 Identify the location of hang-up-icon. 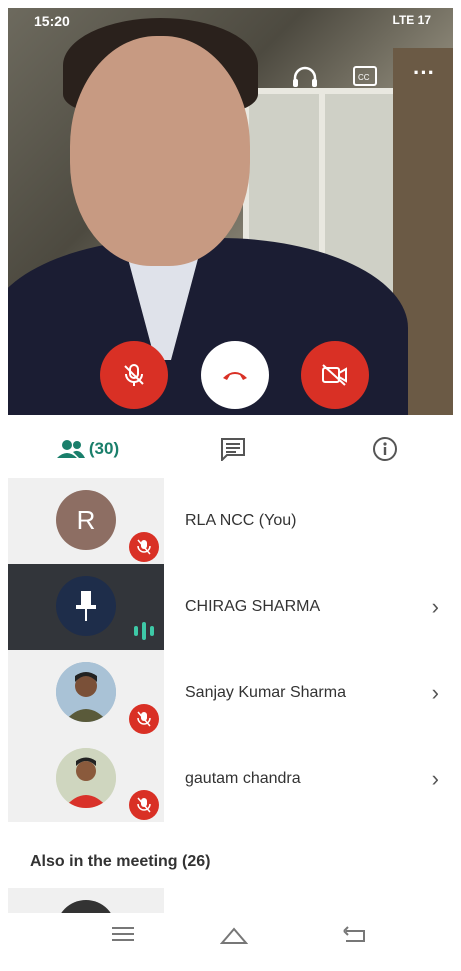
(235, 376).